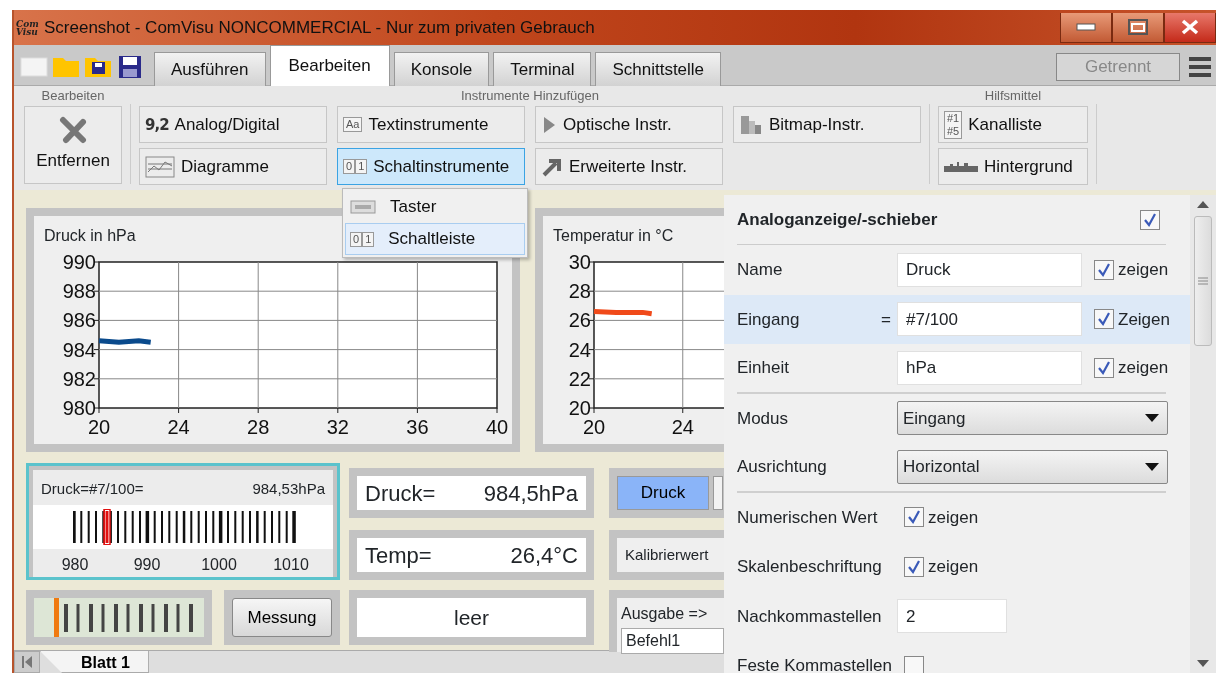  I want to click on menu-item: Taster, so click(435, 207).